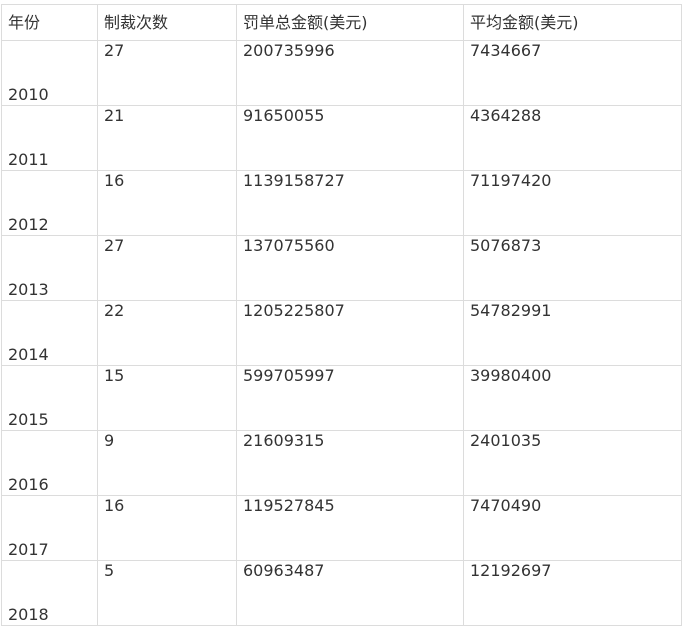 Image resolution: width=688 pixels, height=634 pixels. I want to click on header-sanction-count: 制裁次数, so click(167, 22).